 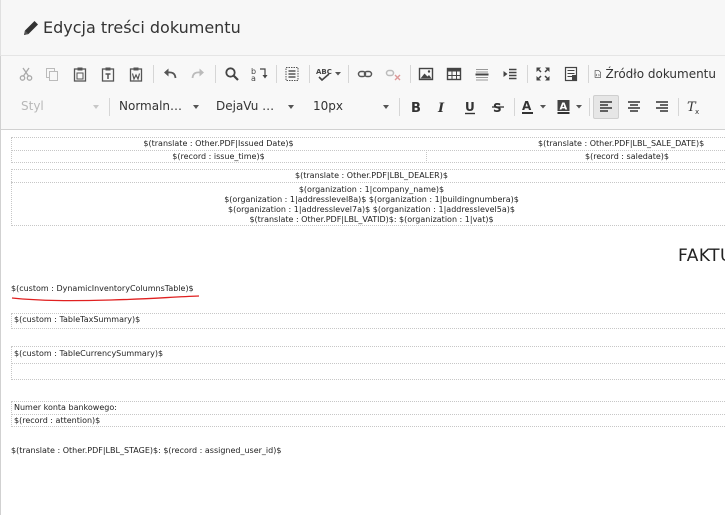 What do you see at coordinates (328, 106) in the screenshot?
I see `size-combo-label: 10px` at bounding box center [328, 106].